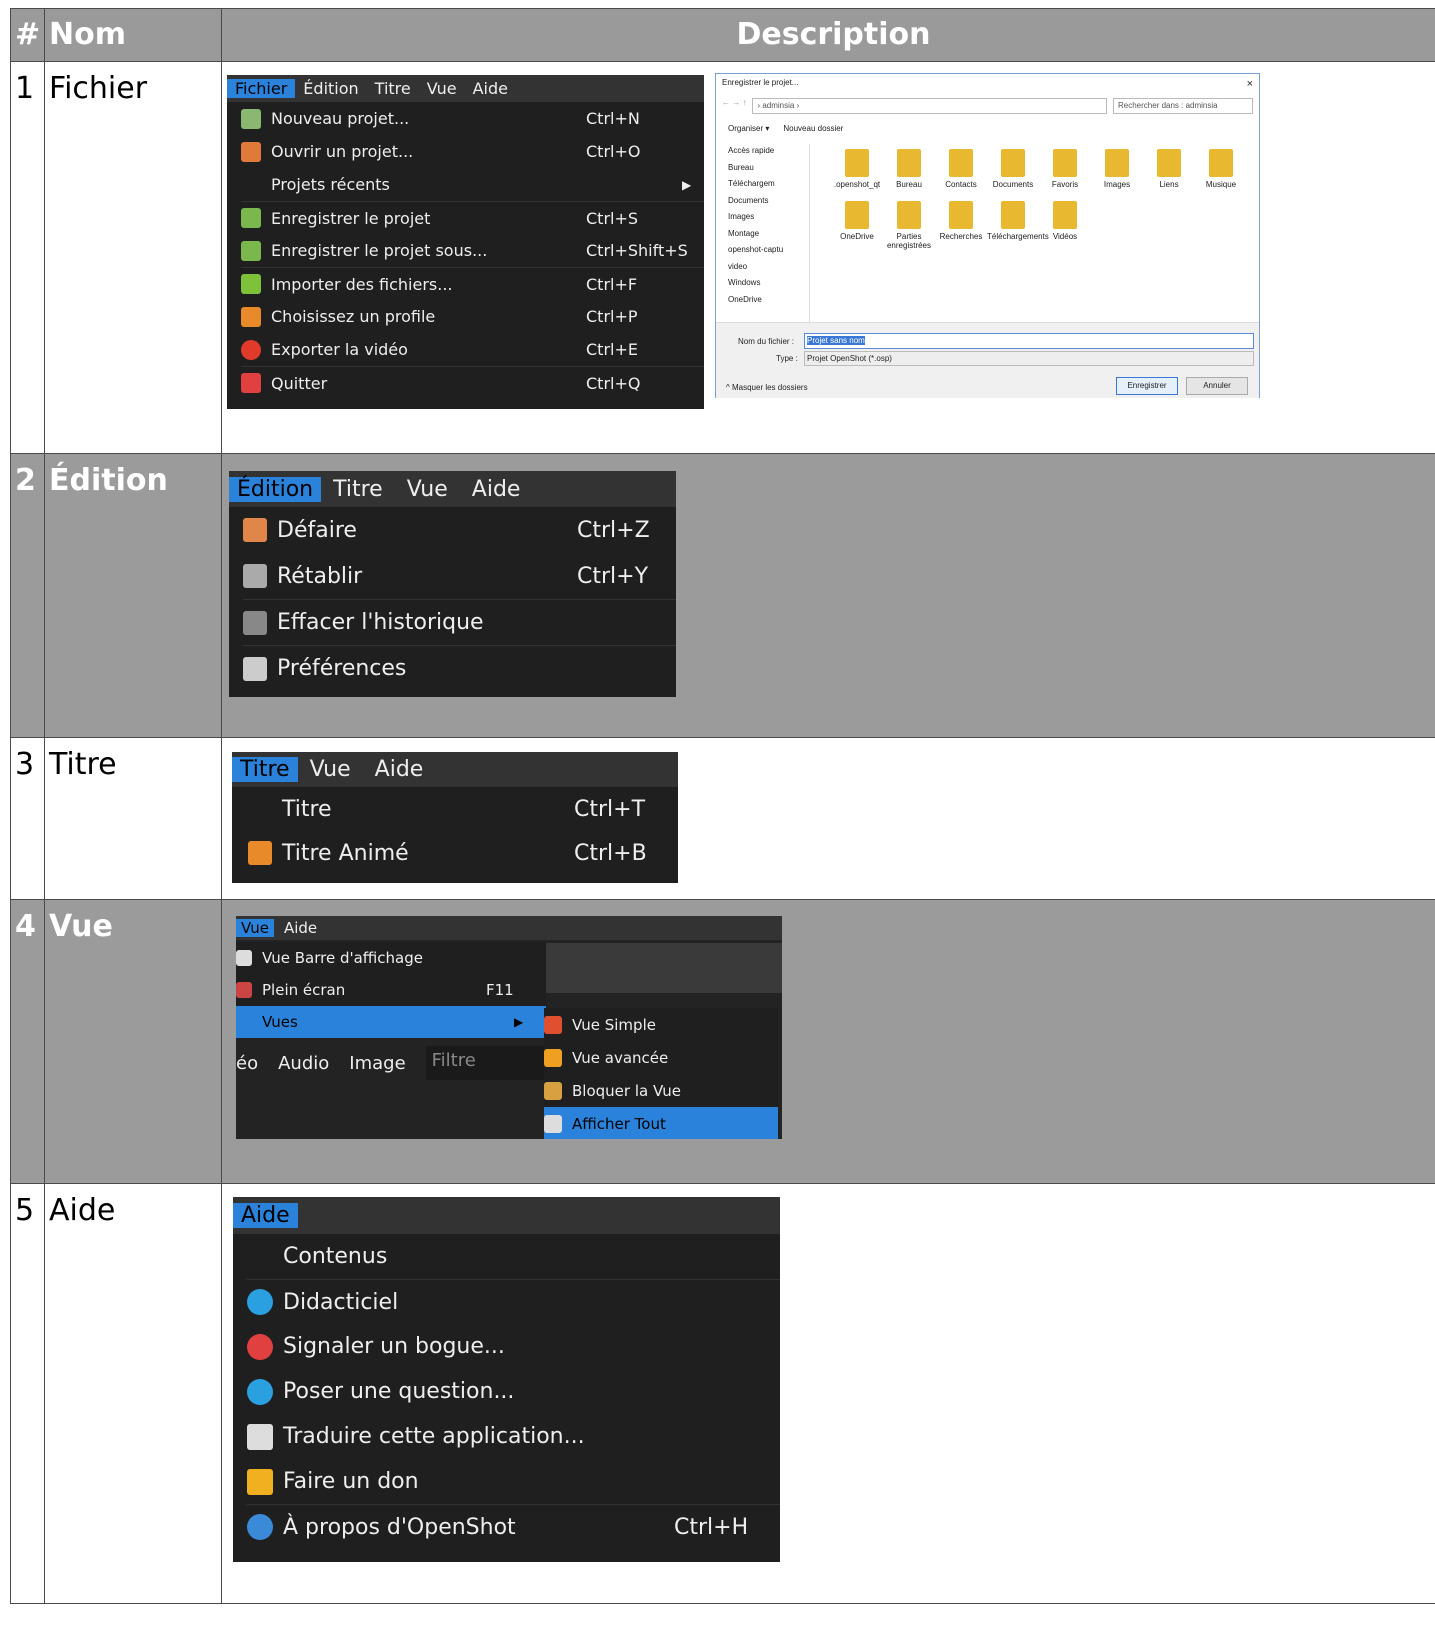 The width and height of the screenshot is (1435, 1631). What do you see at coordinates (513, 1526) in the screenshot?
I see `menu-item: À propos d'OpenShot Ctrl+H` at bounding box center [513, 1526].